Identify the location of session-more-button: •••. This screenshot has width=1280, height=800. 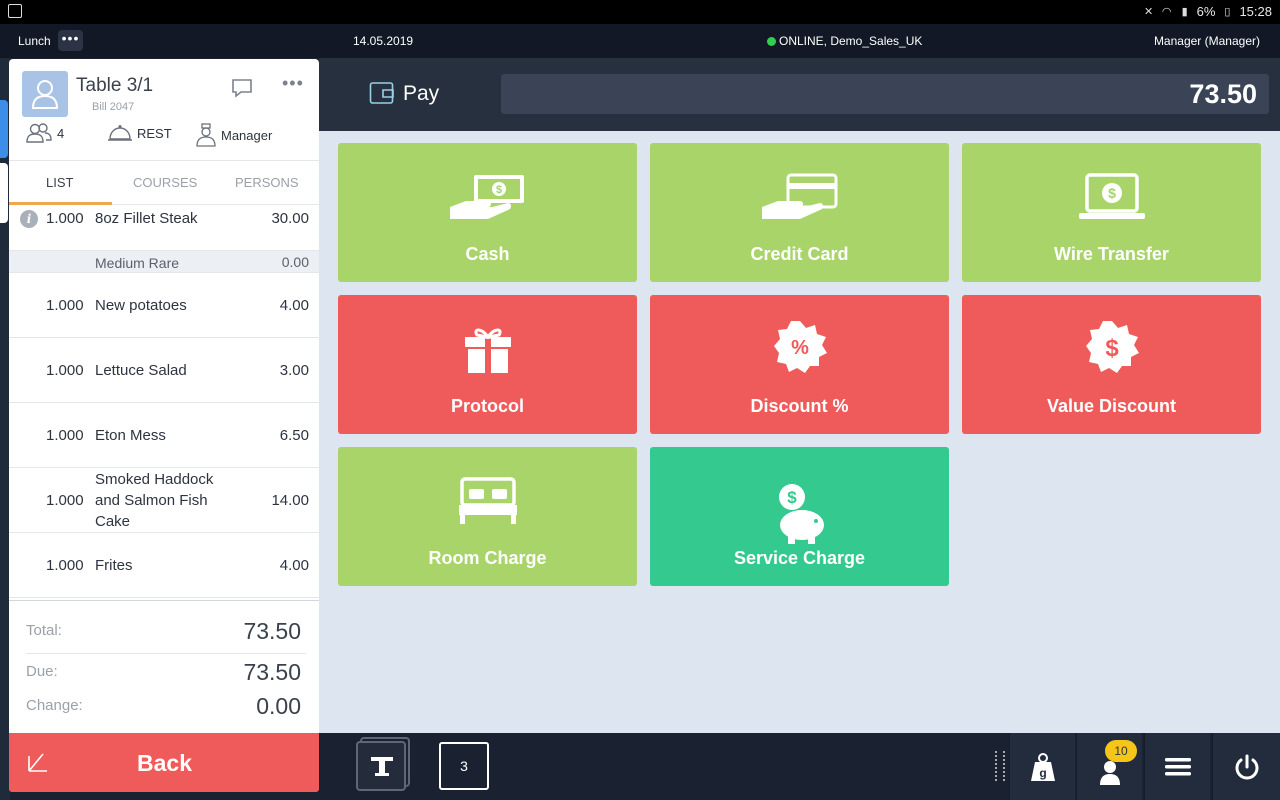
(70, 40).